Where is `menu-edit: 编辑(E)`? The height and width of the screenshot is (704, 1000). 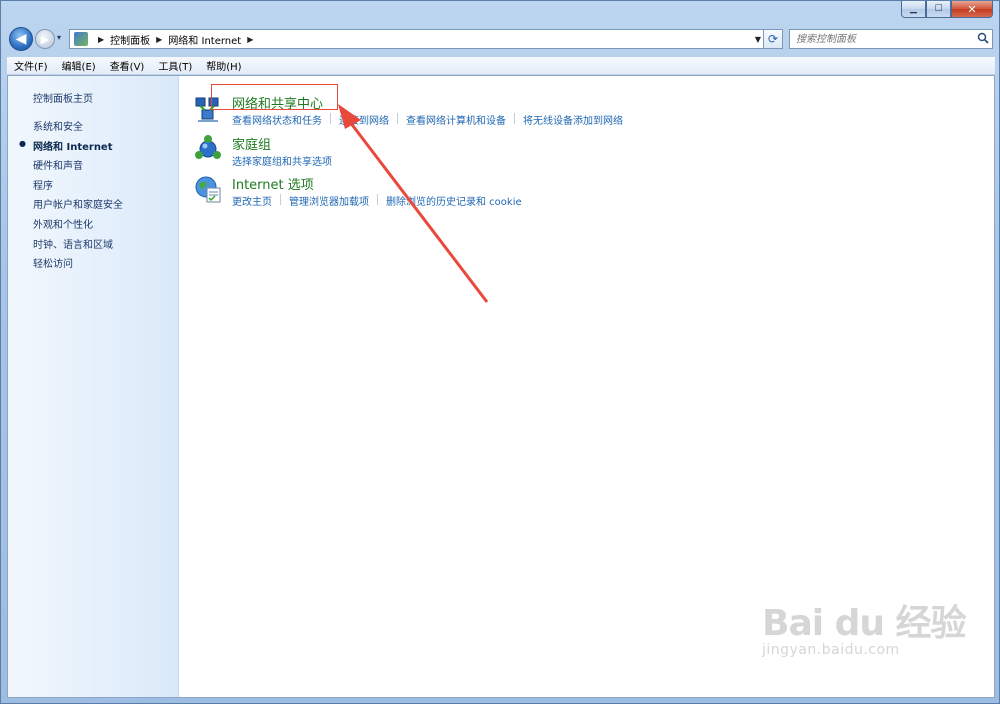
menu-edit: 编辑(E) is located at coordinates (79, 65).